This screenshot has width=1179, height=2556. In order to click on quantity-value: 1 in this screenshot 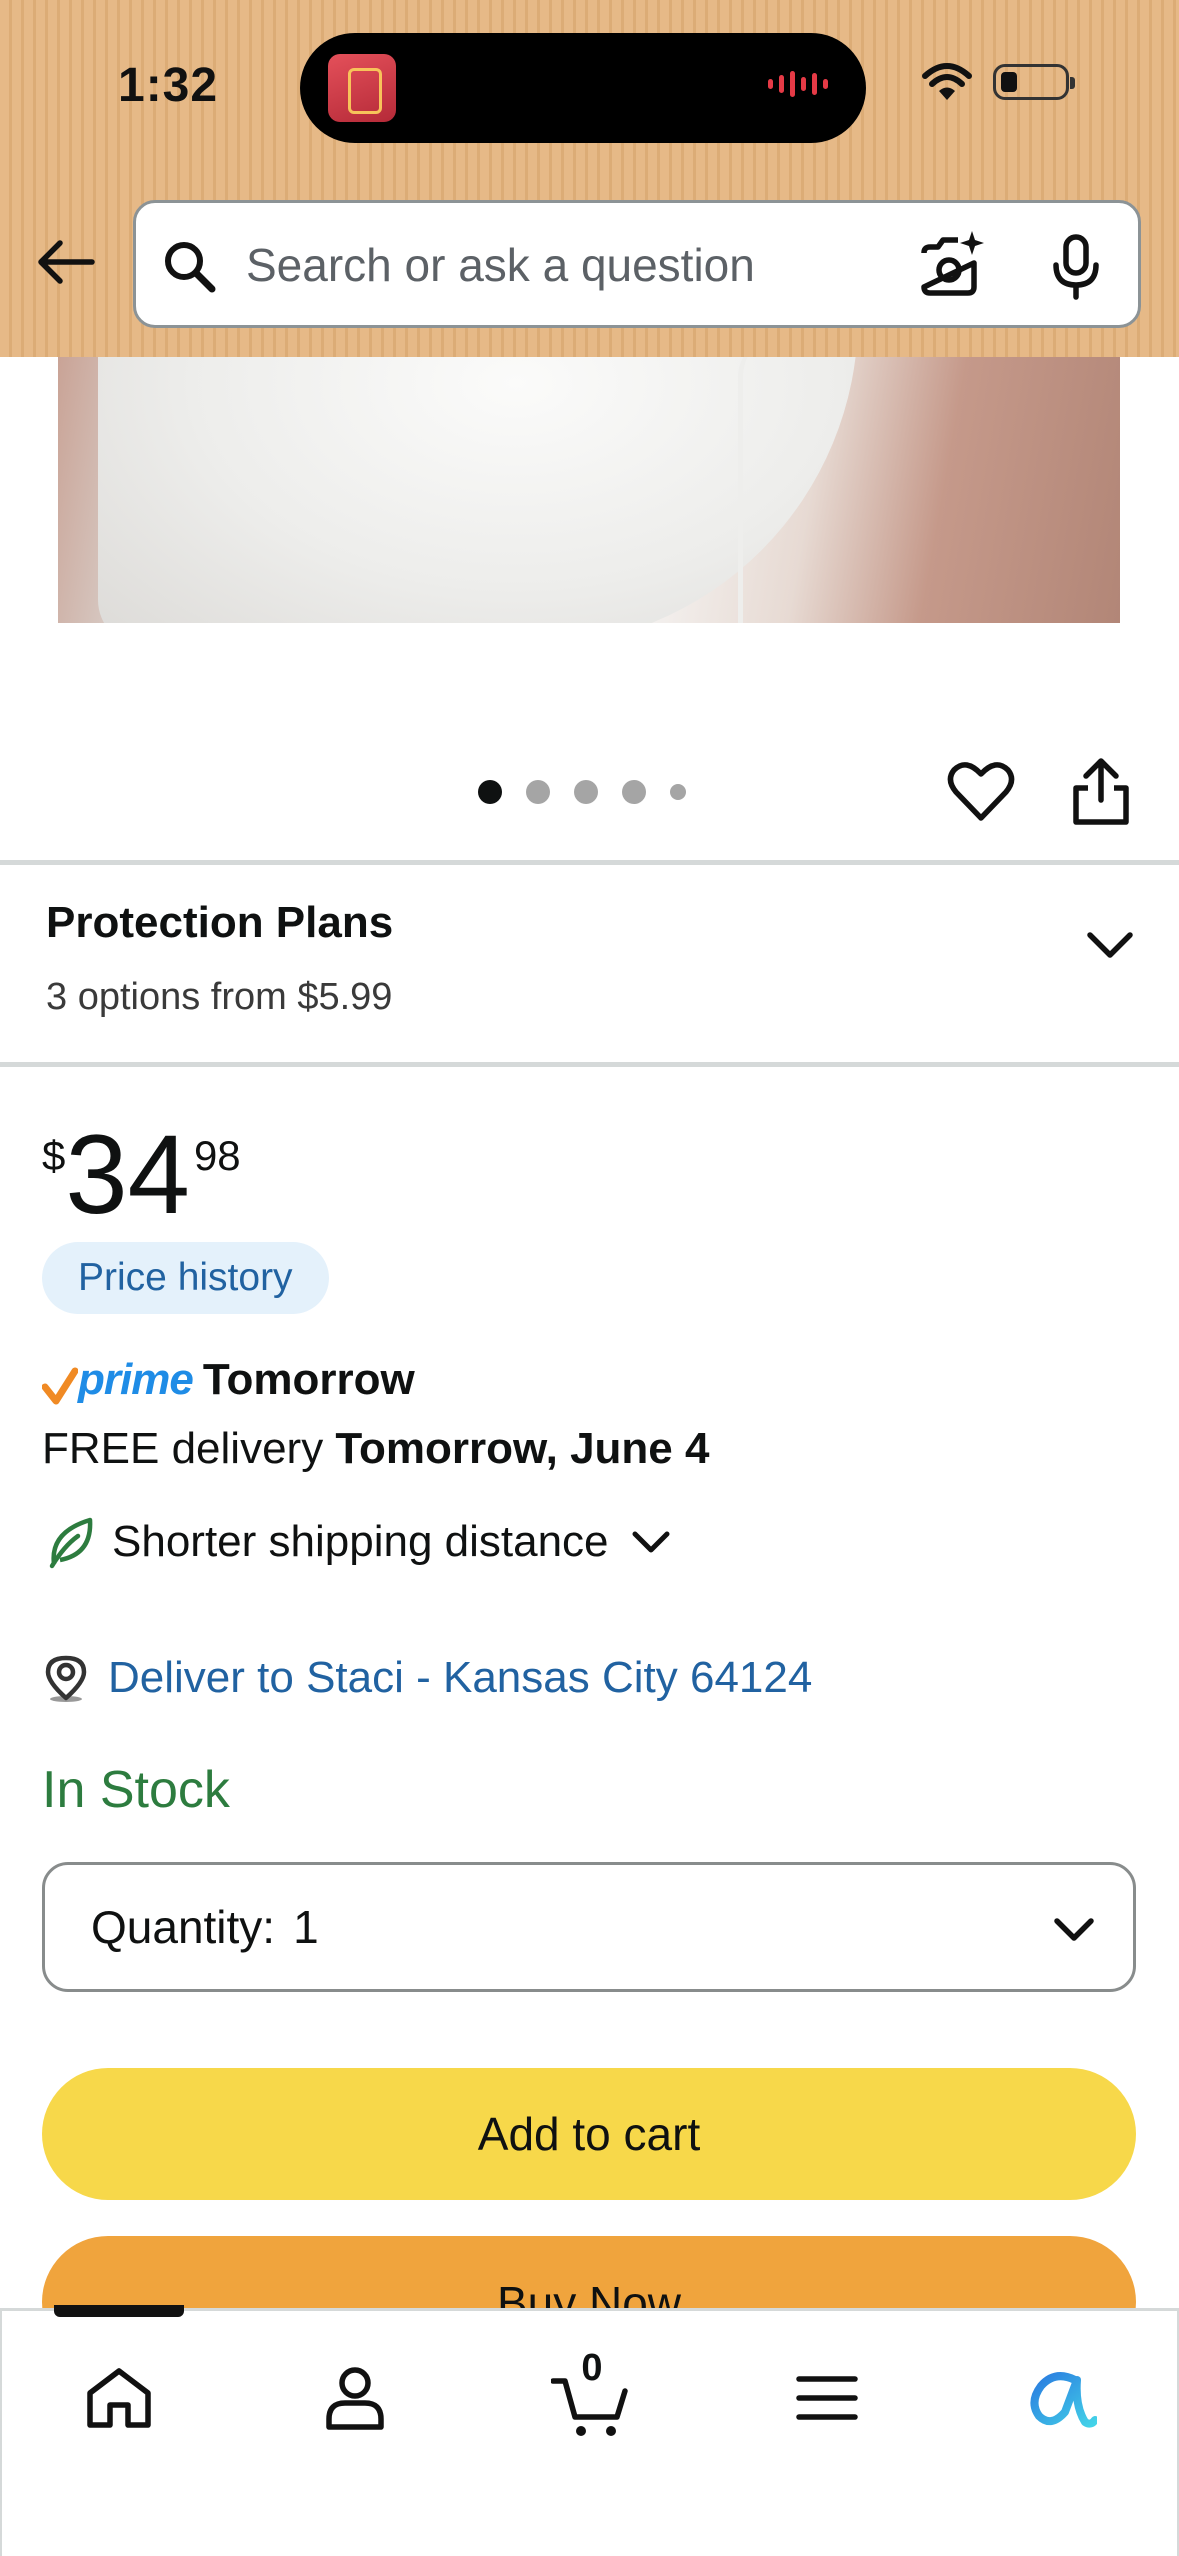, I will do `click(306, 1927)`.